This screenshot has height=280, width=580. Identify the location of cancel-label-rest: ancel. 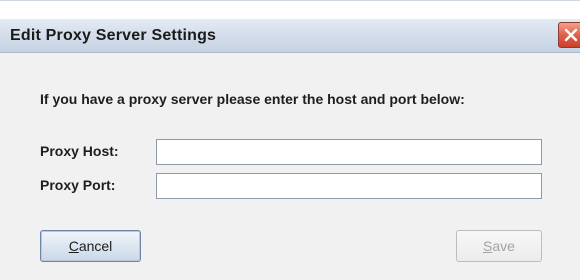
(95, 246).